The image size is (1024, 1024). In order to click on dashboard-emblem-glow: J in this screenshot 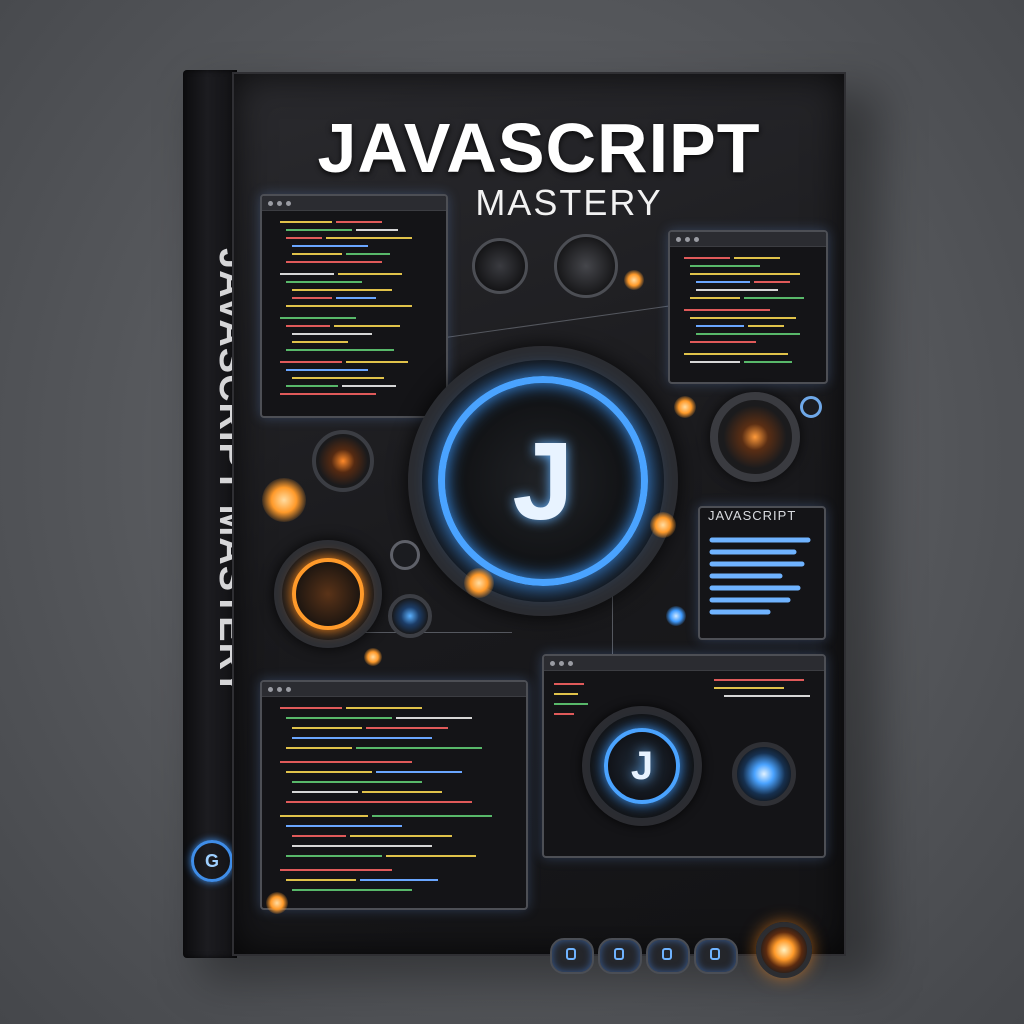, I will do `click(642, 766)`.